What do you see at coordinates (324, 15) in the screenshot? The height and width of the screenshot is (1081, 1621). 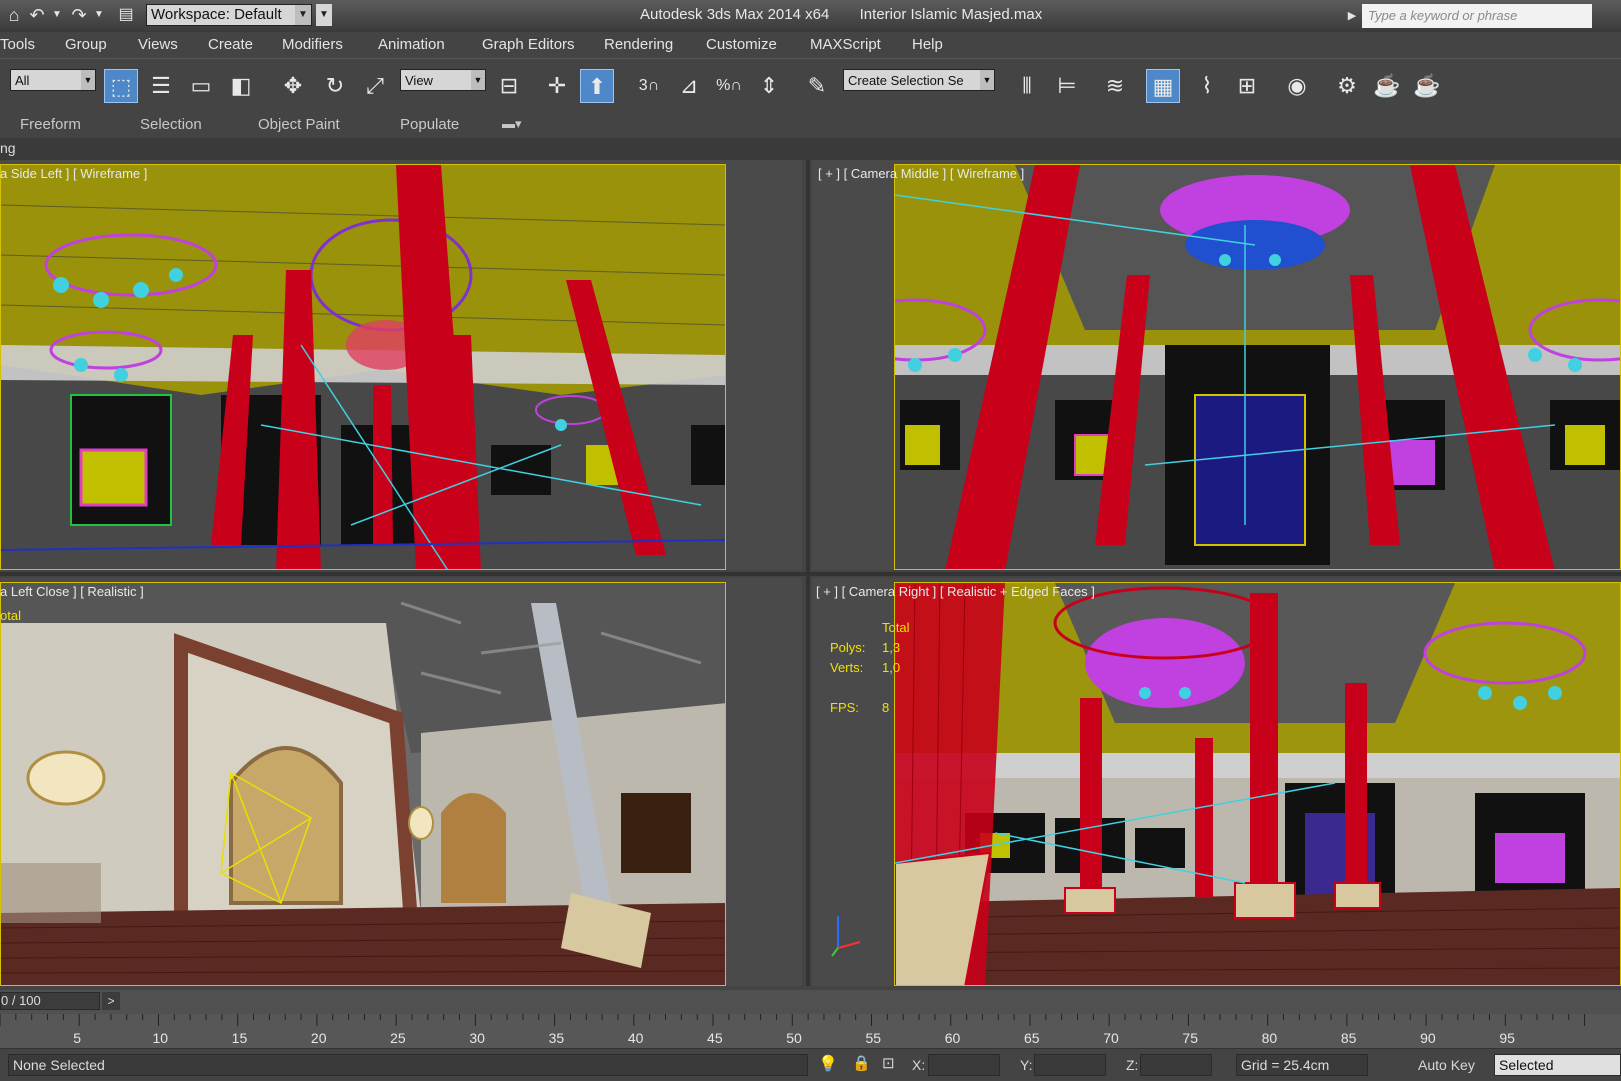 I see `quick-access-dropdown: ▼` at bounding box center [324, 15].